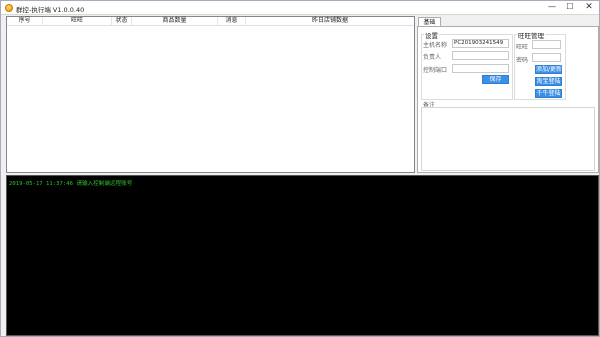 The image size is (600, 337). Describe the element at coordinates (480, 55) in the screenshot. I see `owner-field` at that location.